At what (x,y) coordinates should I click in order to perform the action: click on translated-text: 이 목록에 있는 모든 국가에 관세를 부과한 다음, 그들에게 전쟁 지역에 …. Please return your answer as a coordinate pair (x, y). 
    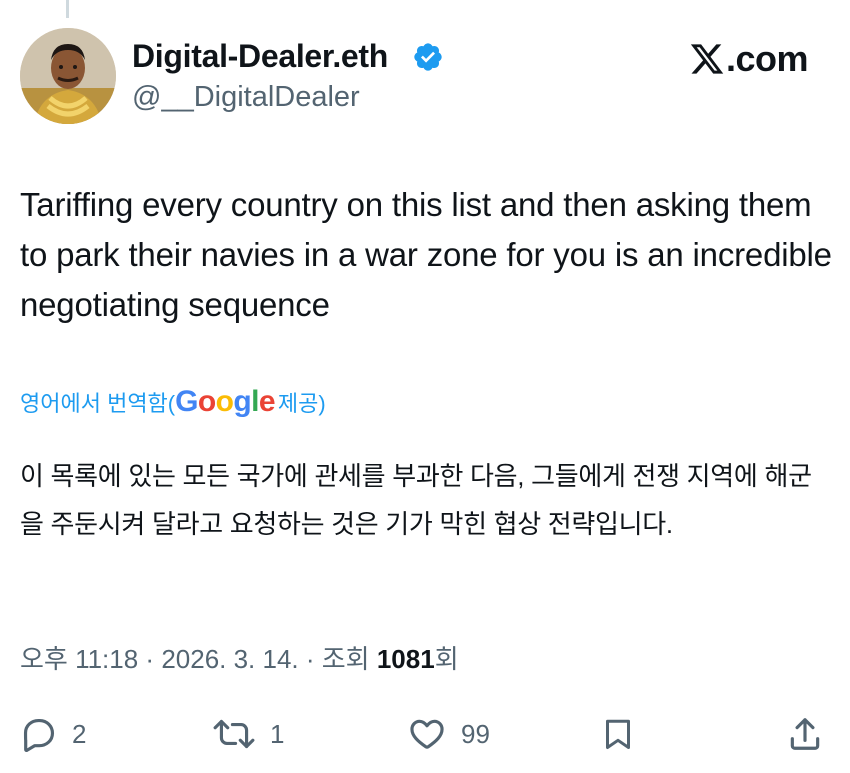
    Looking at the image, I should click on (416, 500).